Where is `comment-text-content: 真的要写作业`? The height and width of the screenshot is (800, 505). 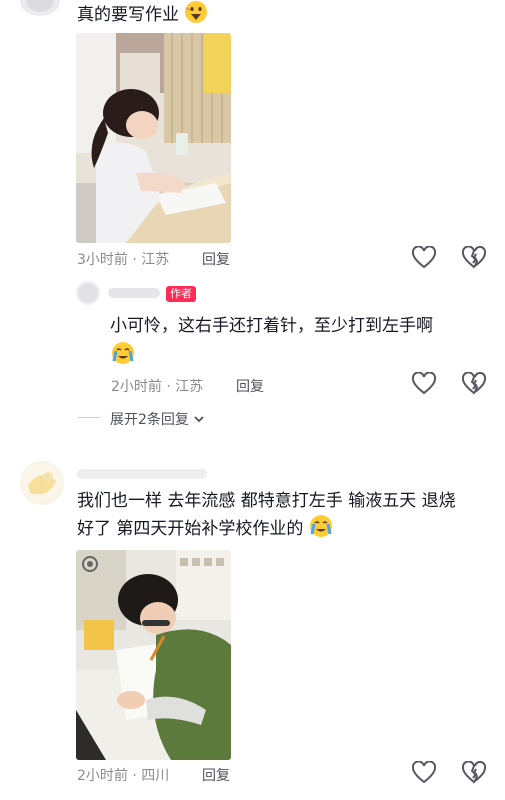
comment-text-content: 真的要写作业 is located at coordinates (128, 15).